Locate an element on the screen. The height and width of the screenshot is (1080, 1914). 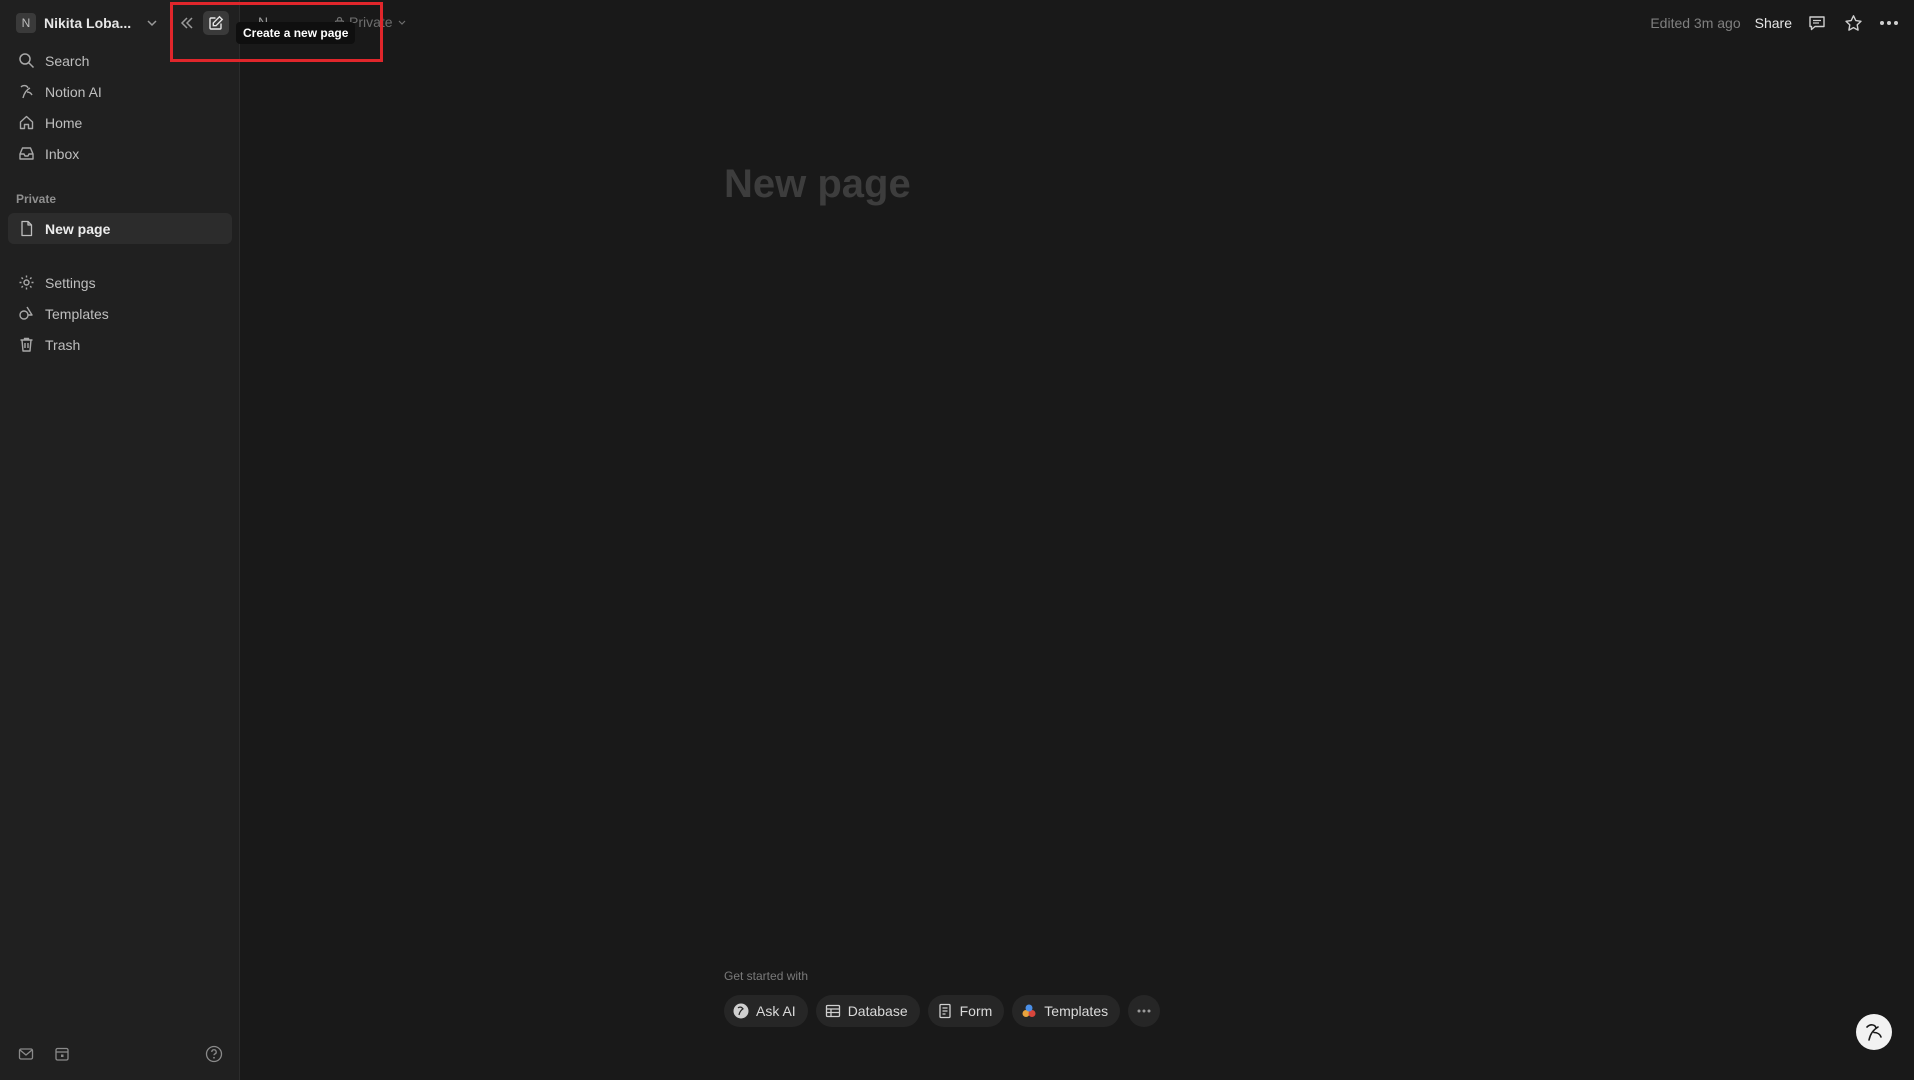
get-started-chips: Ask AI Database Form Templates is located at coordinates (942, 1011).